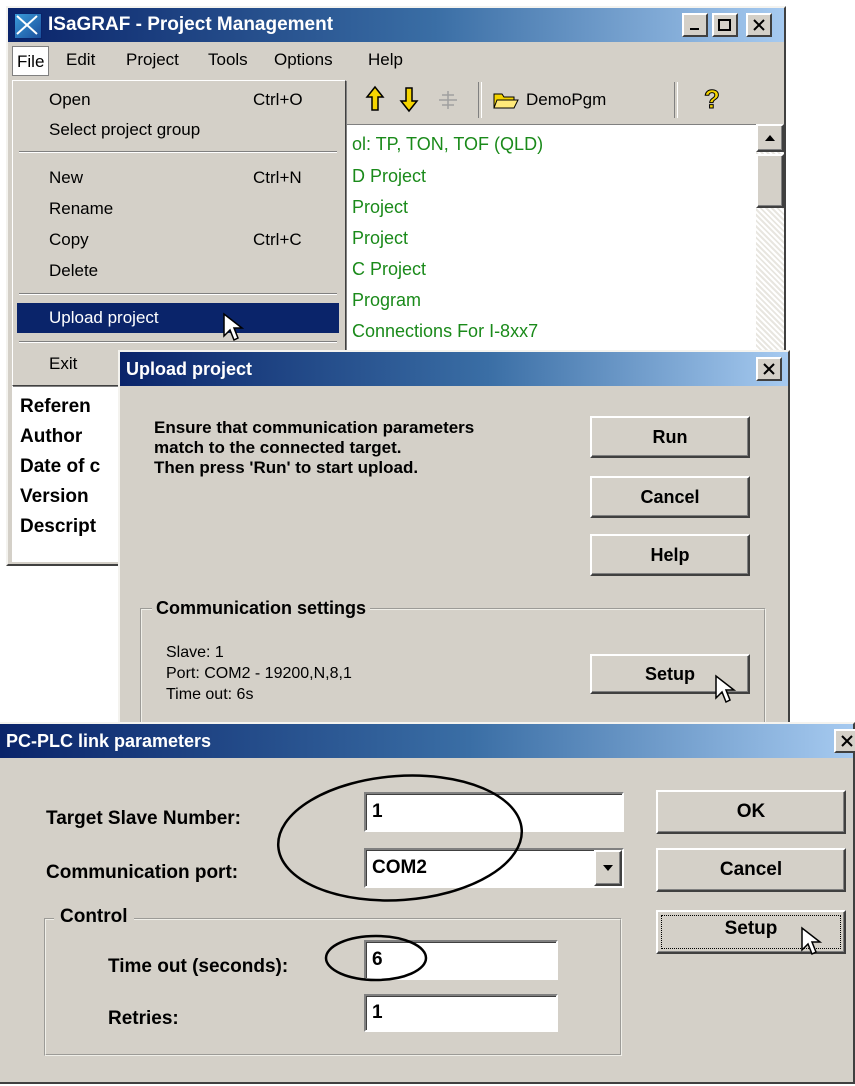 The width and height of the screenshot is (855, 1086). What do you see at coordinates (277, 177) in the screenshot?
I see `menu-item-shortcut: Ctrl+N` at bounding box center [277, 177].